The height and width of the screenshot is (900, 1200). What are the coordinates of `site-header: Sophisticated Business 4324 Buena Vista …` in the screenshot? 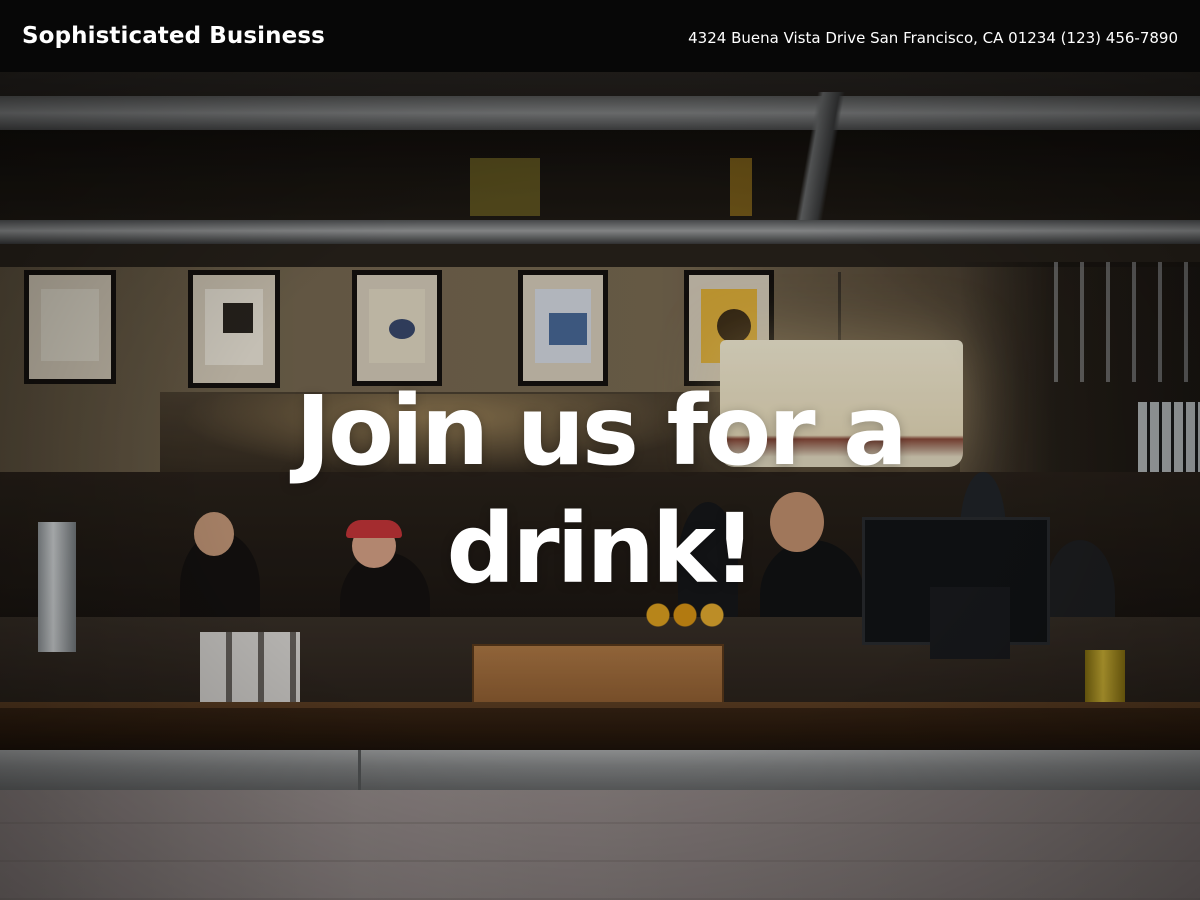 It's located at (600, 36).